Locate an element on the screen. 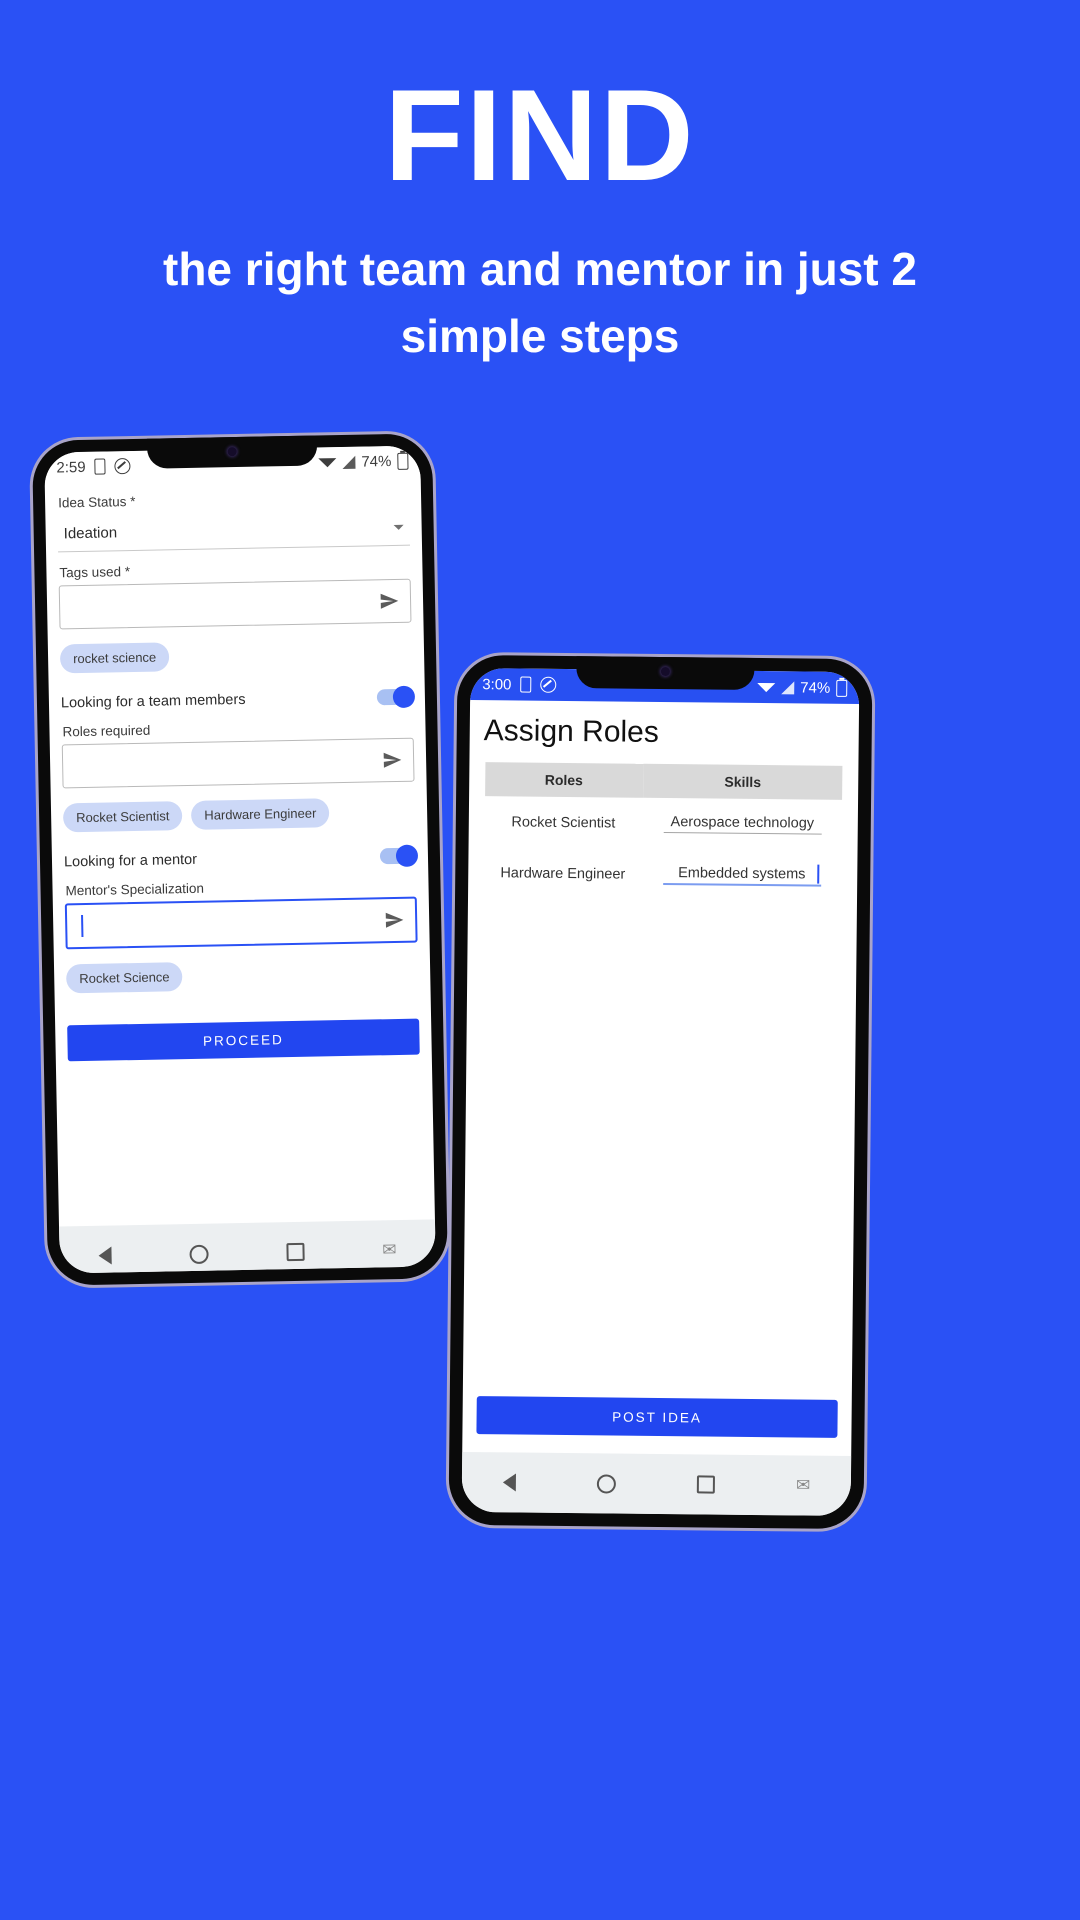 This screenshot has height=1920, width=1080. table-row: Rocket Scientist Aerospace technology is located at coordinates (663, 823).